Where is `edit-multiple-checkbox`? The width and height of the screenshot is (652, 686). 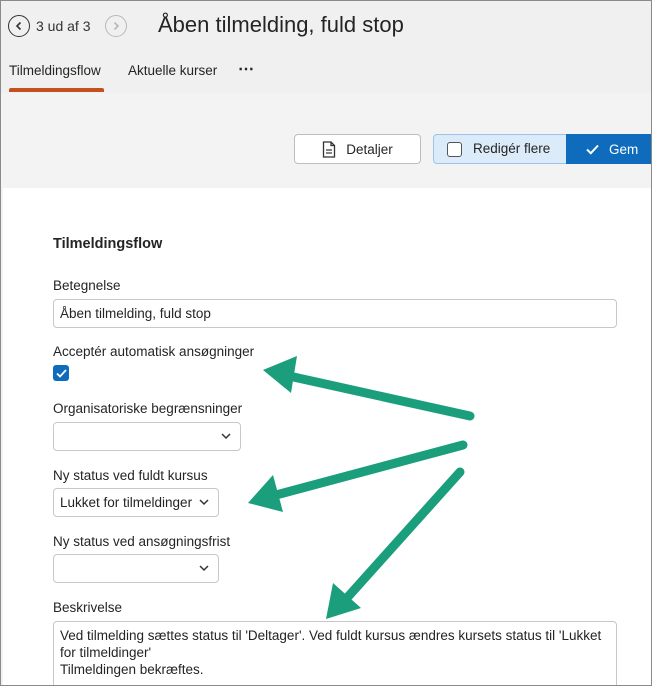 edit-multiple-checkbox is located at coordinates (454, 149).